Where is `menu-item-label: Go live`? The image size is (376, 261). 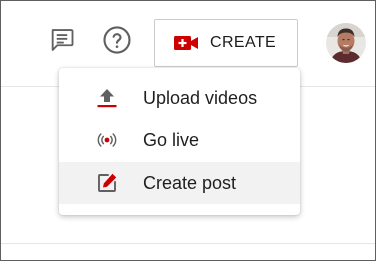
menu-item-label: Go live is located at coordinates (171, 139).